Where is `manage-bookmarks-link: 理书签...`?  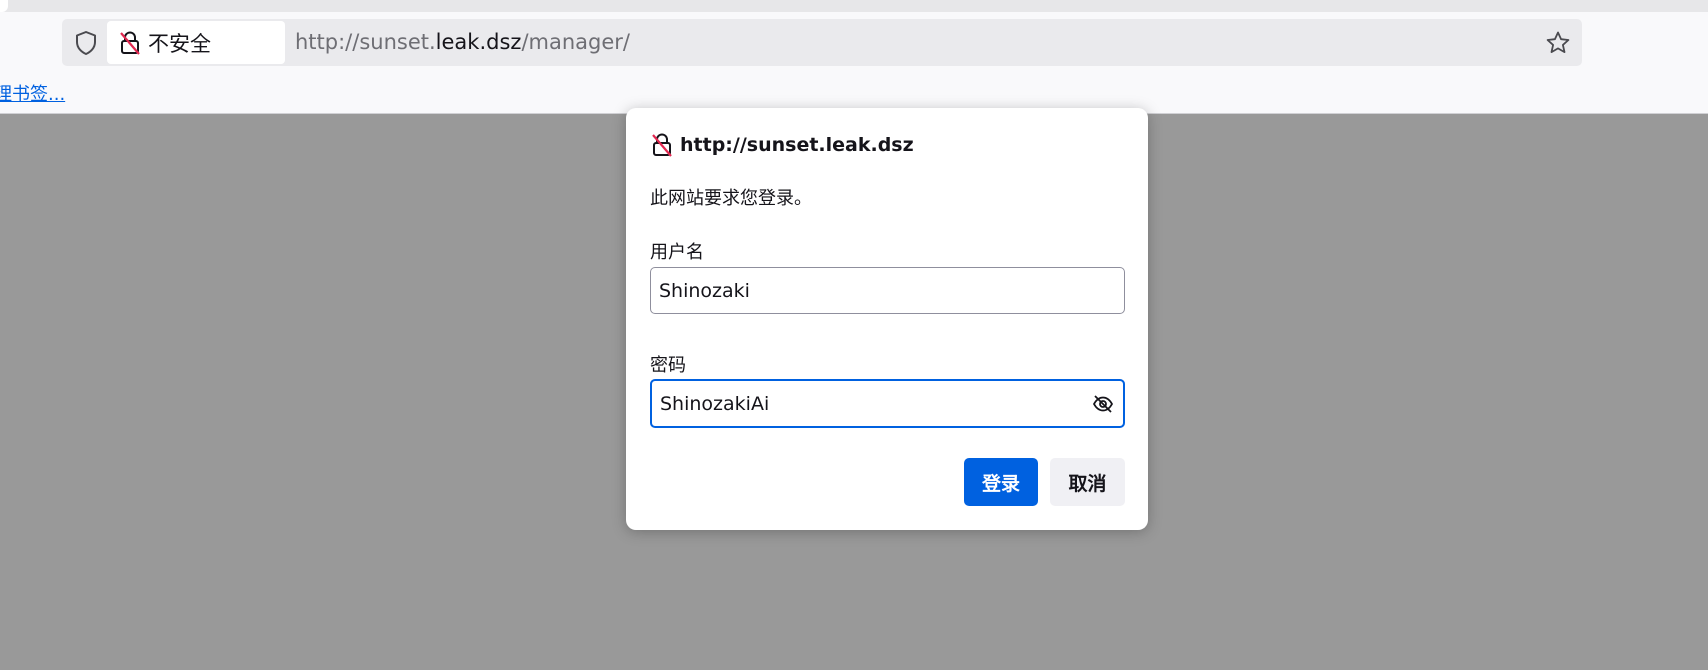 manage-bookmarks-link: 理书签... is located at coordinates (32, 93).